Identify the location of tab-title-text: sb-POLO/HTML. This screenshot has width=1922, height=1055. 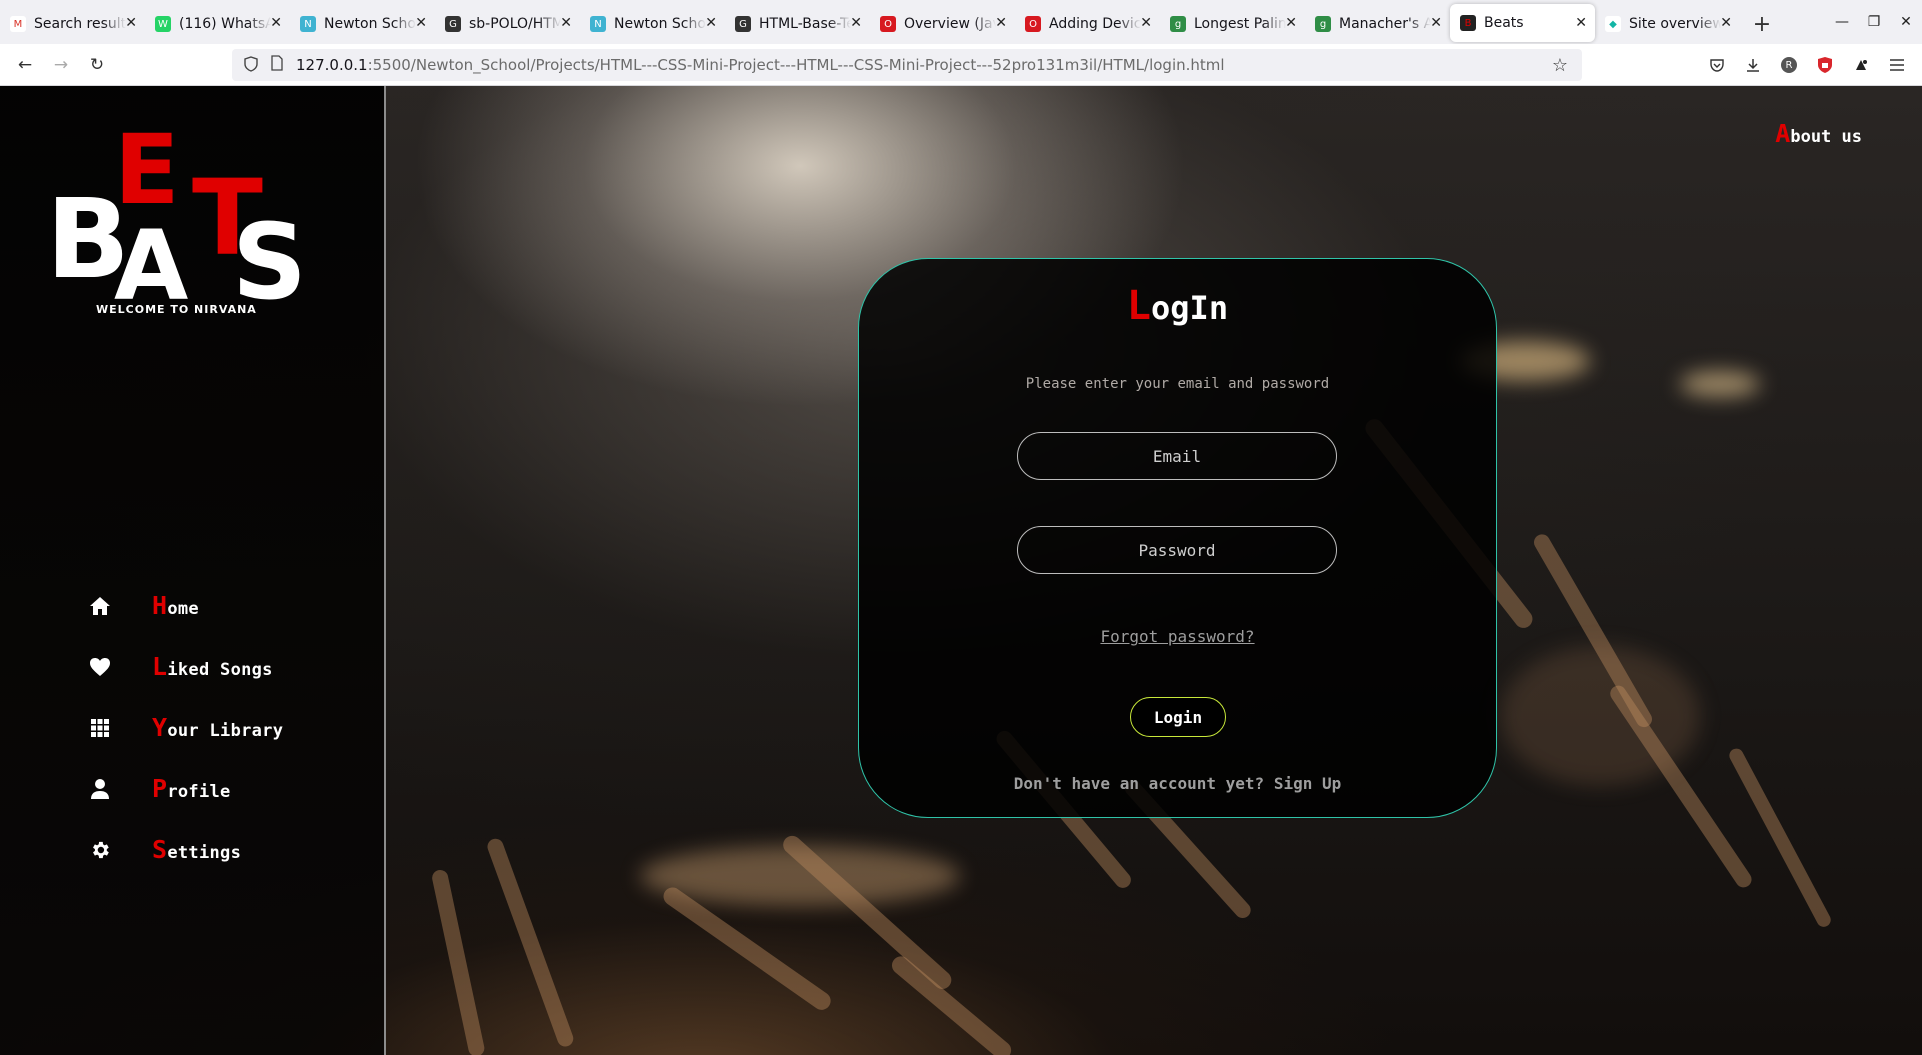
(515, 24).